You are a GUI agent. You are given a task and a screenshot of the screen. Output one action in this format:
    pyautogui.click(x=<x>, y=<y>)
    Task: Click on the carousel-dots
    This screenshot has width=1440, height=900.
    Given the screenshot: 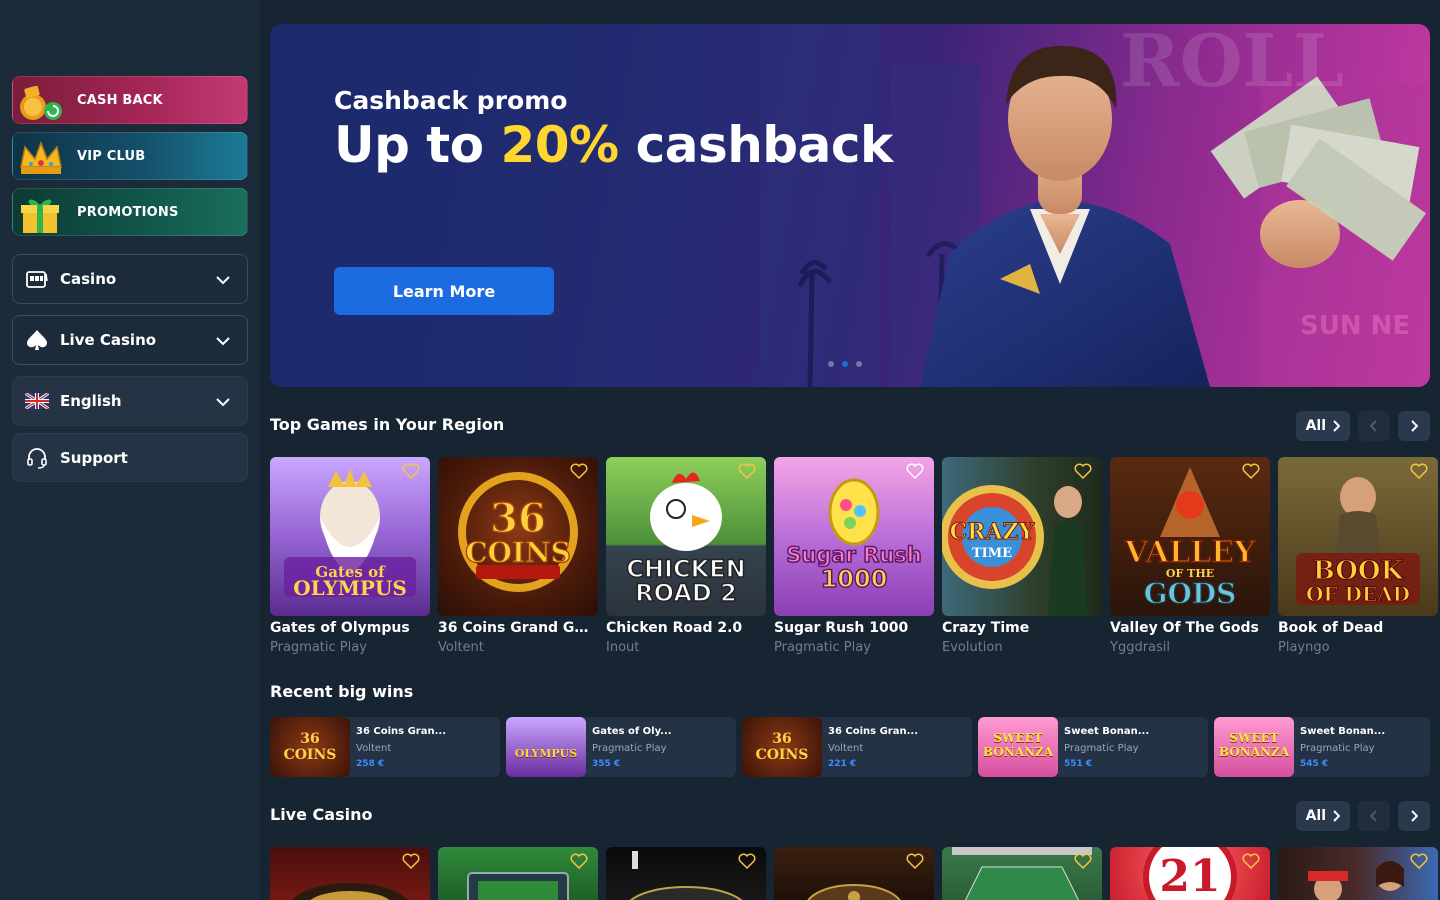 What is the action you would take?
    pyautogui.click(x=845, y=364)
    